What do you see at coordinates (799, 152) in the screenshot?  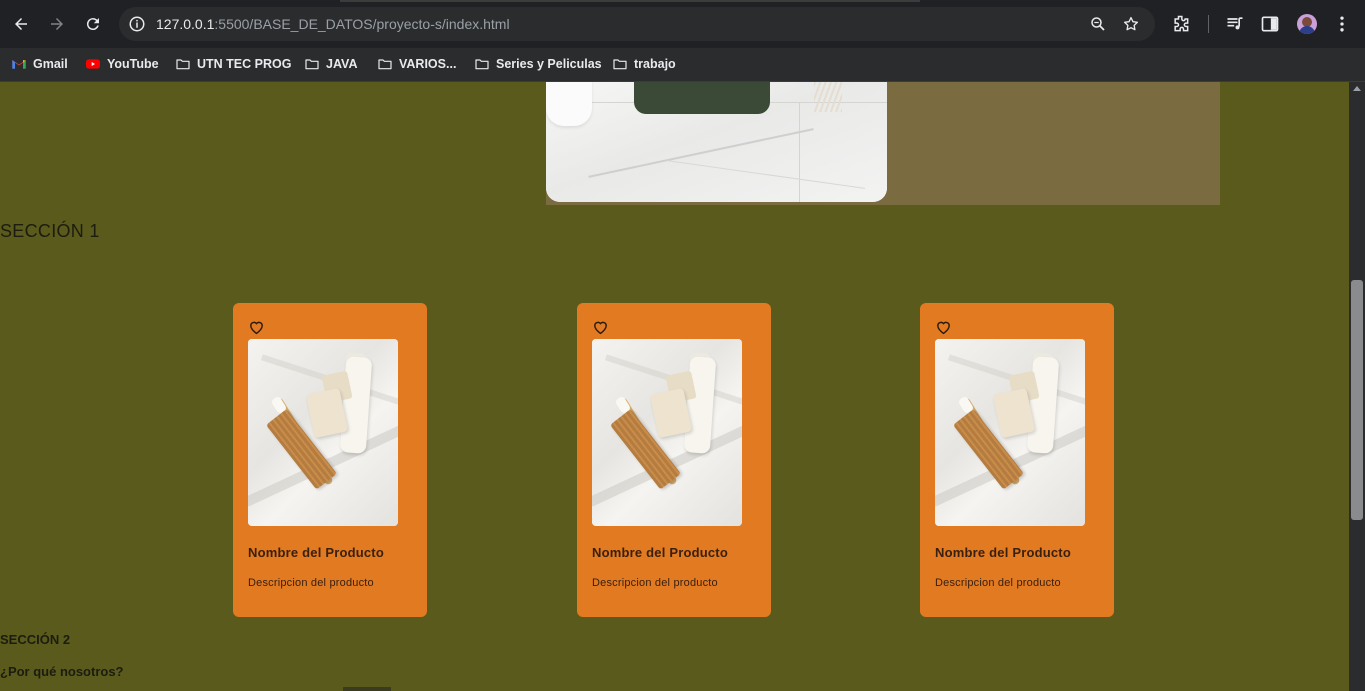 I see `marble-edge` at bounding box center [799, 152].